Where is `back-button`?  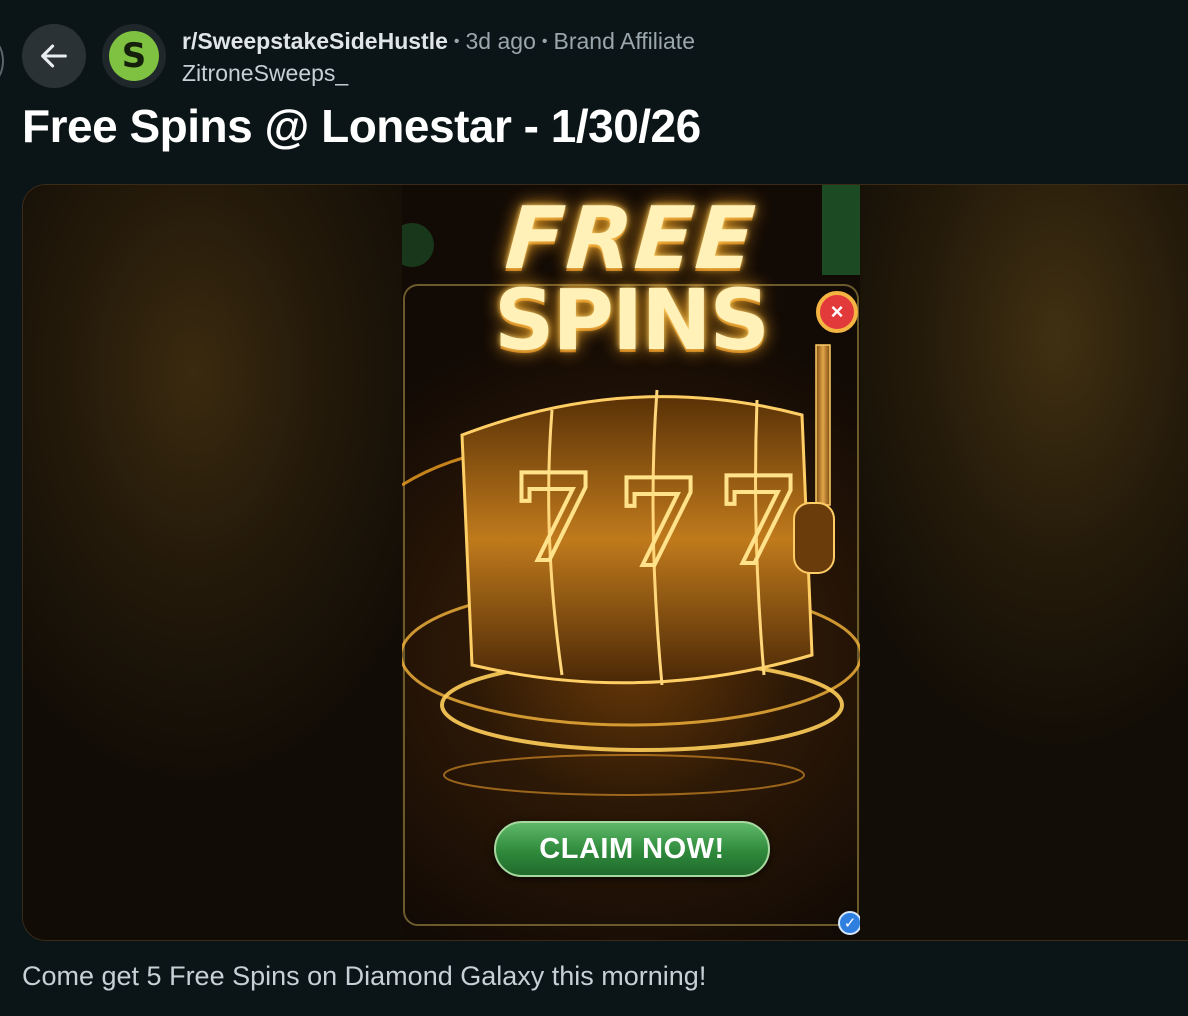 back-button is located at coordinates (54, 56).